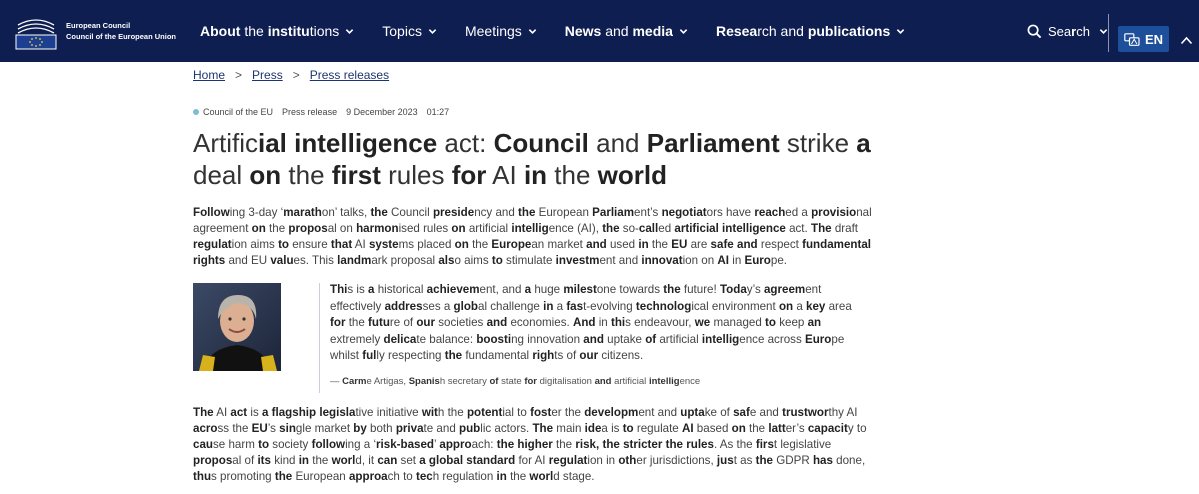 The height and width of the screenshot is (494, 1199). Describe the element at coordinates (310, 112) in the screenshot. I see `article-type: Press release` at that location.